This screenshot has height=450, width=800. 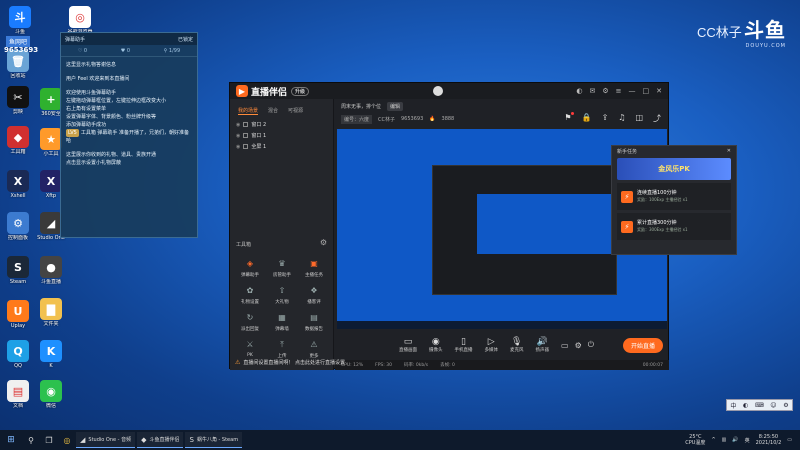 I want to click on source-button: 🔊 扬声器, so click(x=543, y=345).